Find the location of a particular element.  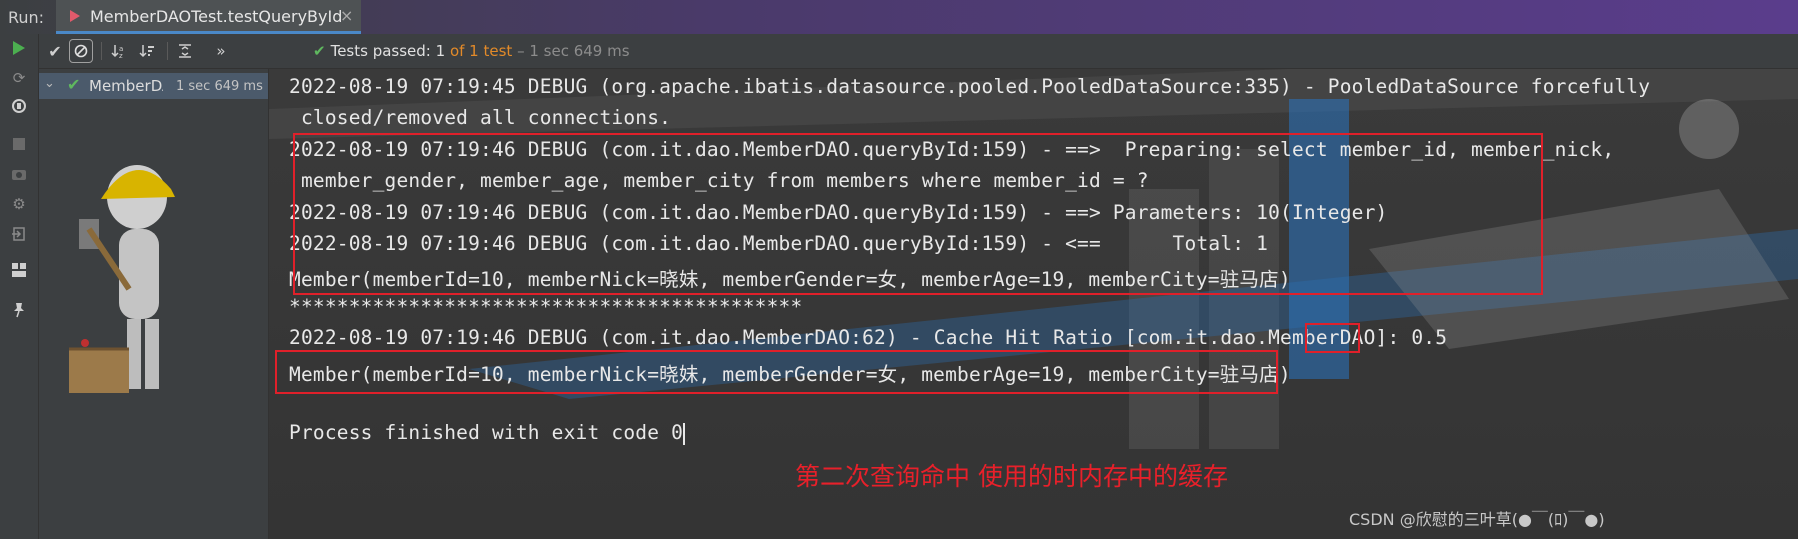

exit-line-text: Process finished with exit code 0 is located at coordinates (486, 432).